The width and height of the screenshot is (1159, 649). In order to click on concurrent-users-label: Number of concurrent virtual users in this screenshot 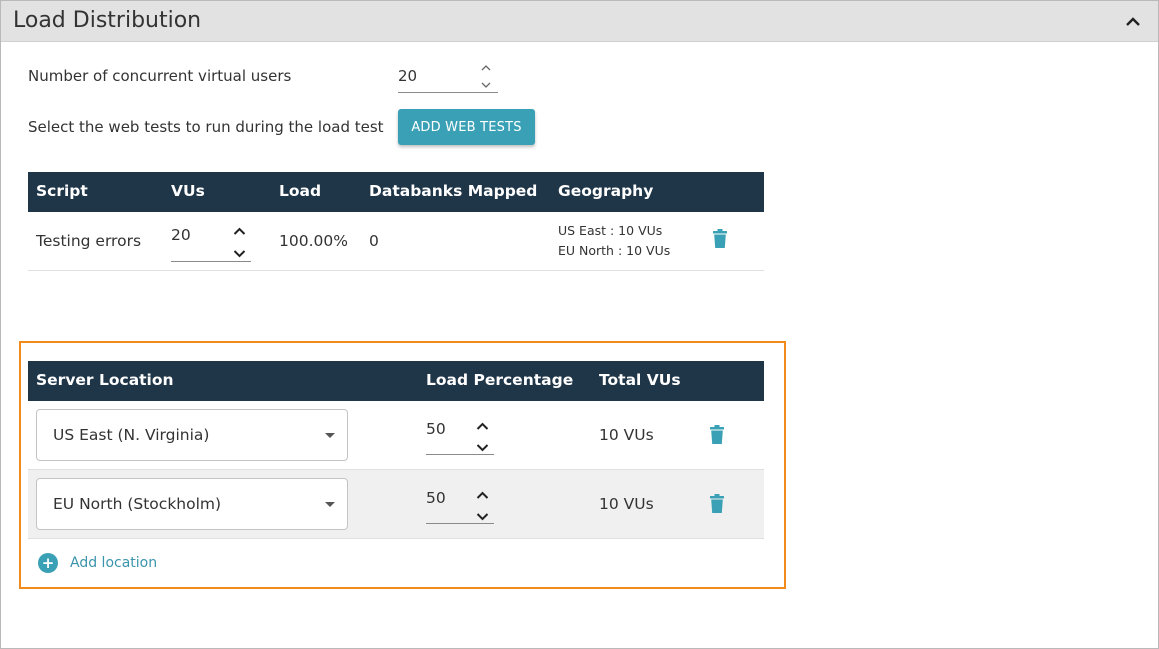, I will do `click(160, 76)`.